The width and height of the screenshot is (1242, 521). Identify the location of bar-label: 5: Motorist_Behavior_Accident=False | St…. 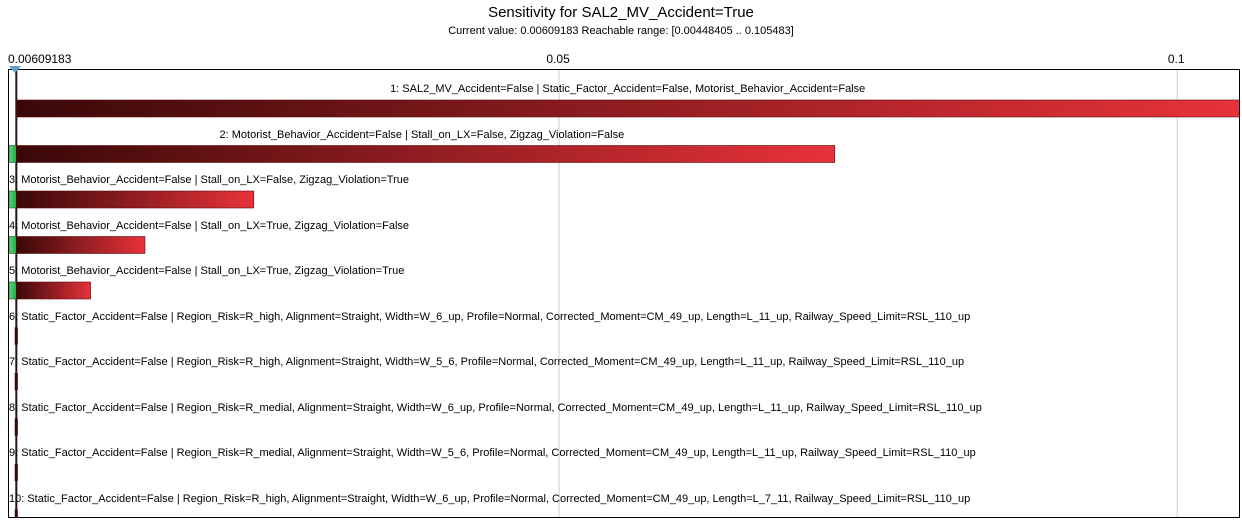
(207, 271).